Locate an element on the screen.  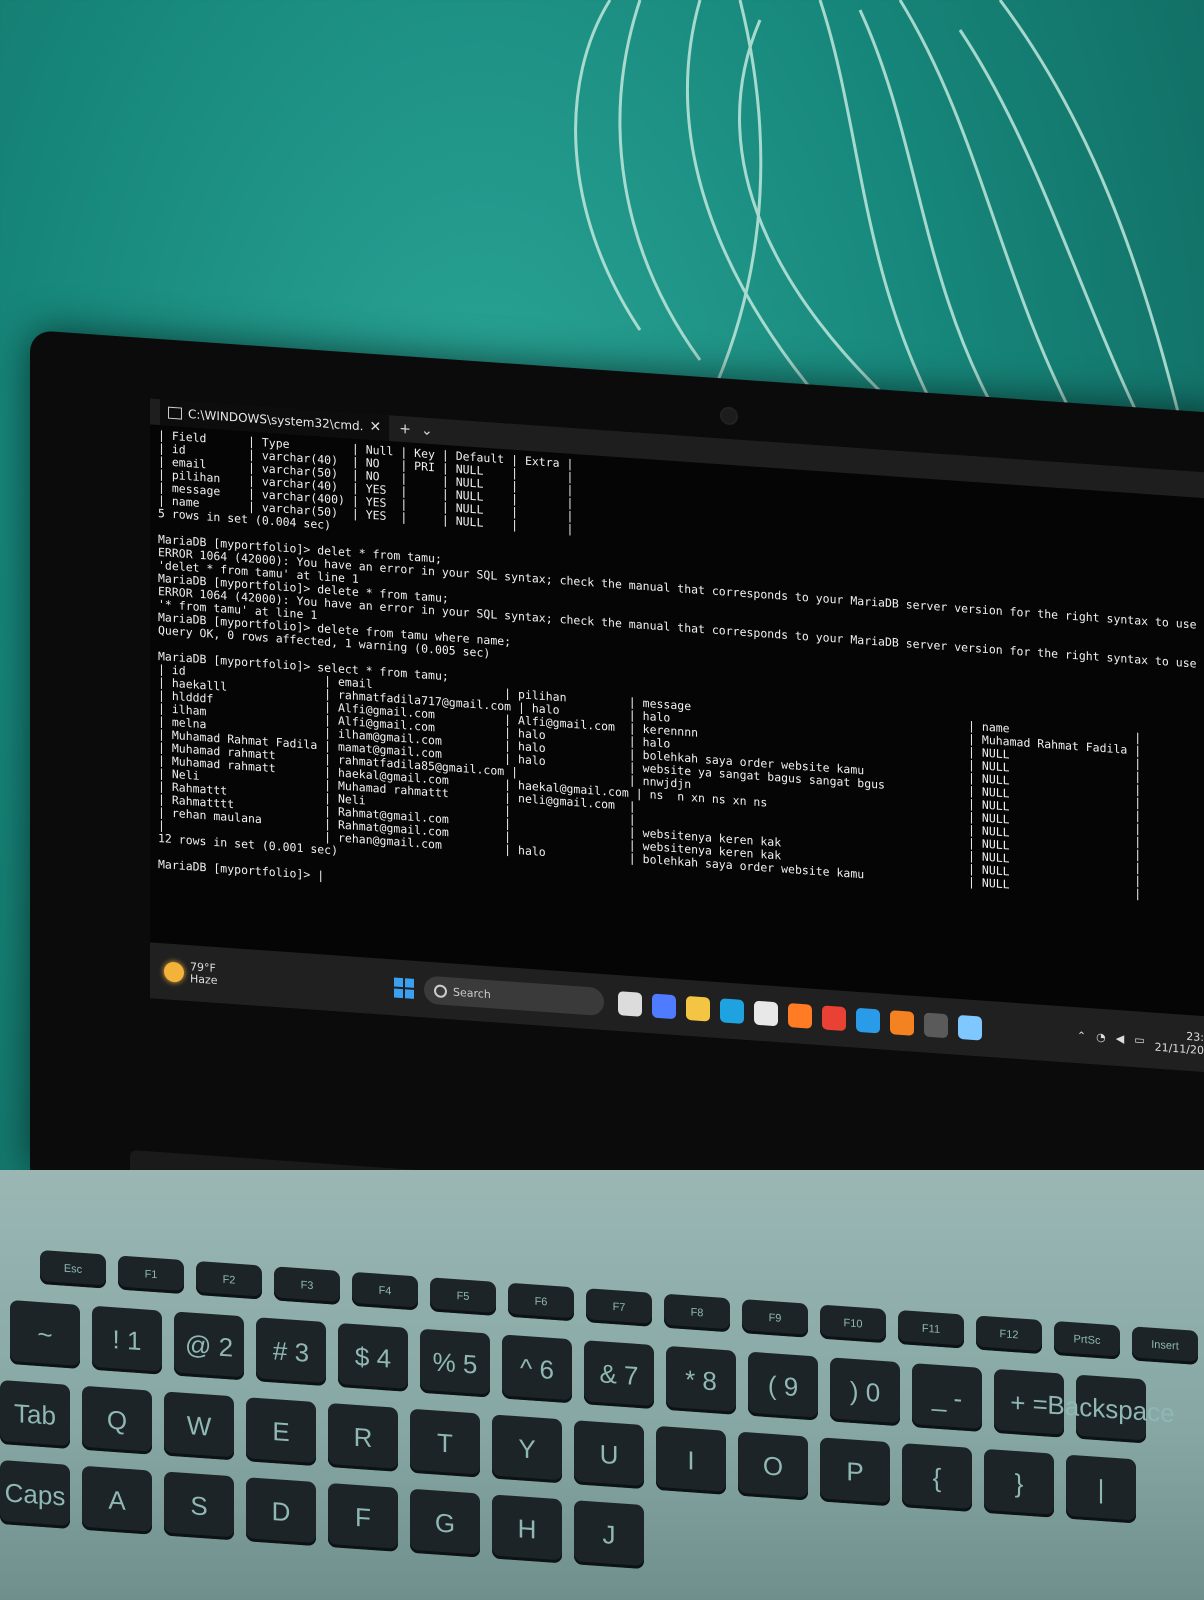
battery-icon: ▭ is located at coordinates (1139, 1040).